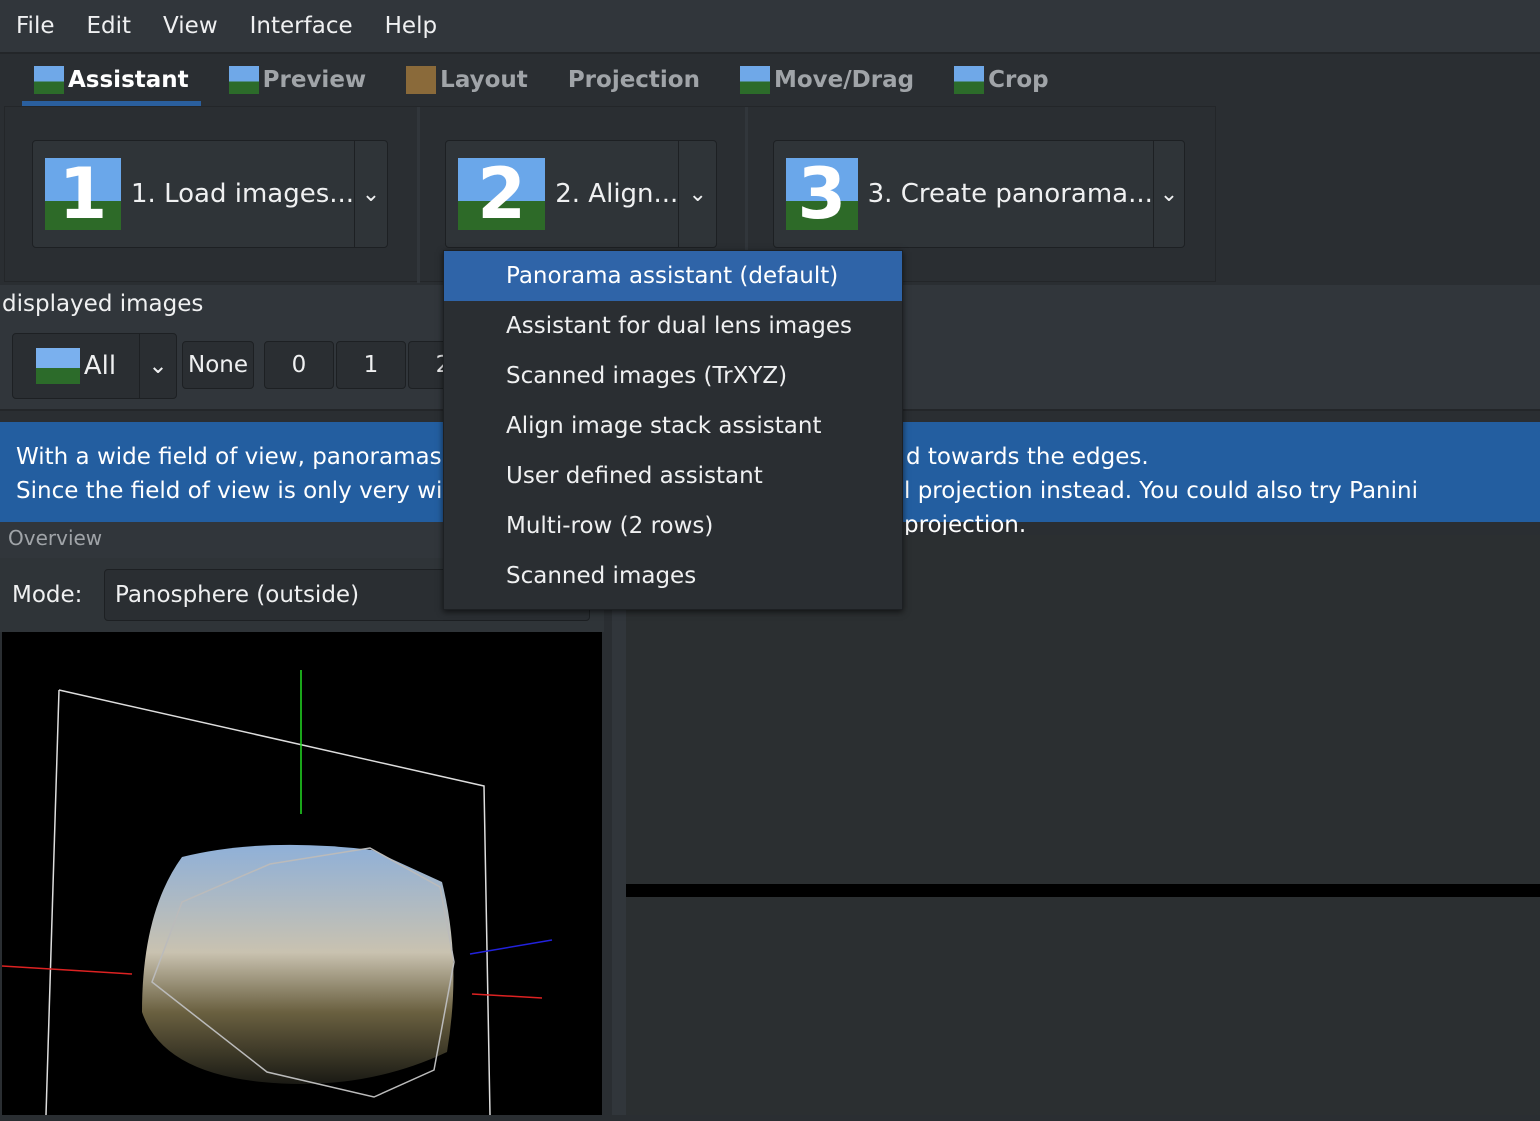 This screenshot has width=1540, height=1121. I want to click on banner-text: With a wide field of view, panoramas w, so click(242, 457).